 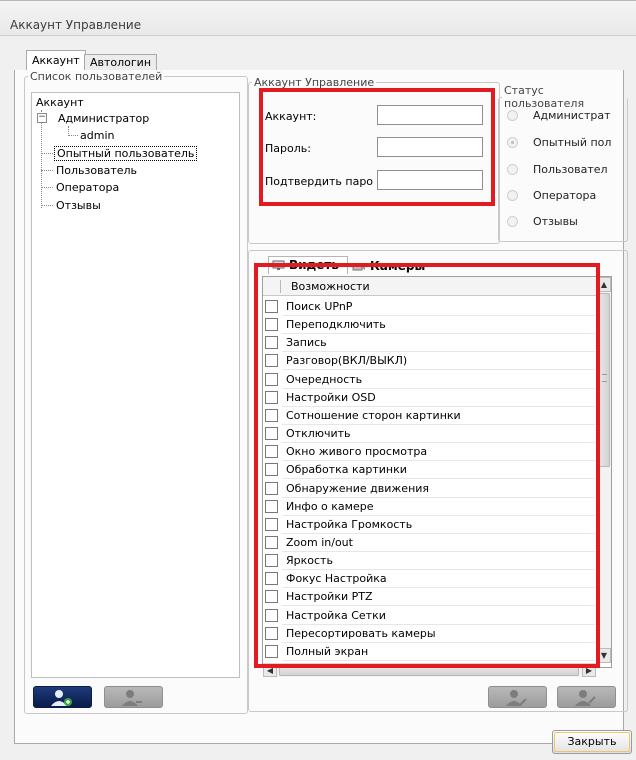 I want to click on status-radio-power-user, so click(x=512, y=142).